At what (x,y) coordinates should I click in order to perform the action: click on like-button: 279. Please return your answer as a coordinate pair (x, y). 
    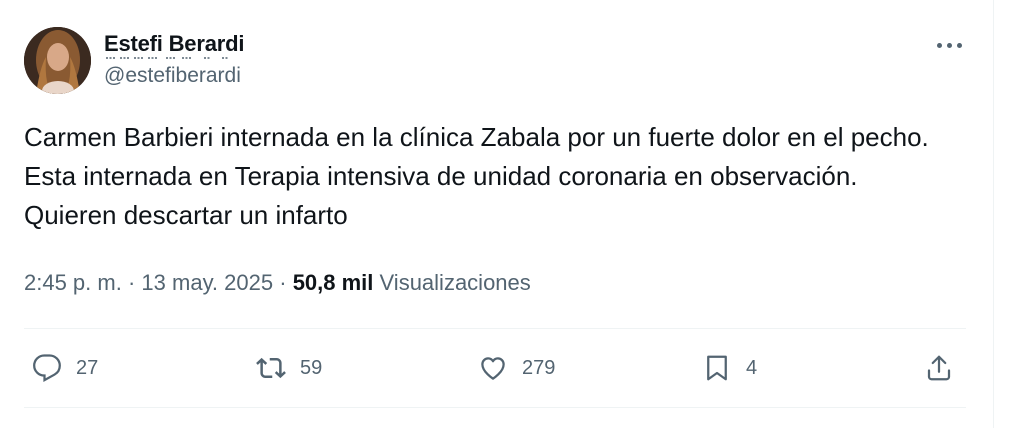
    Looking at the image, I should click on (516, 368).